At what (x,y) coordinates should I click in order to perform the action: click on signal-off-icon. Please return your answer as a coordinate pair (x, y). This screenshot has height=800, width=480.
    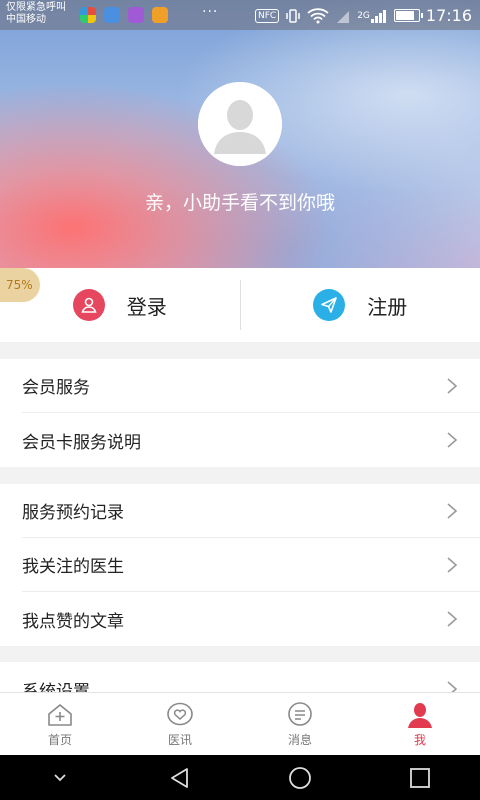
    Looking at the image, I should click on (343, 16).